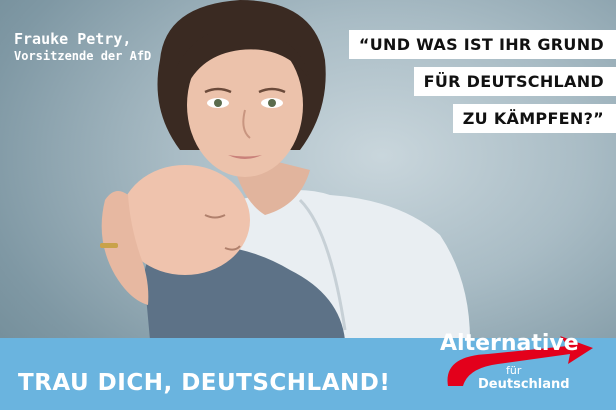 Image resolution: width=616 pixels, height=410 pixels. What do you see at coordinates (524, 384) in the screenshot?
I see `logo-word-deutschland: Deutschland` at bounding box center [524, 384].